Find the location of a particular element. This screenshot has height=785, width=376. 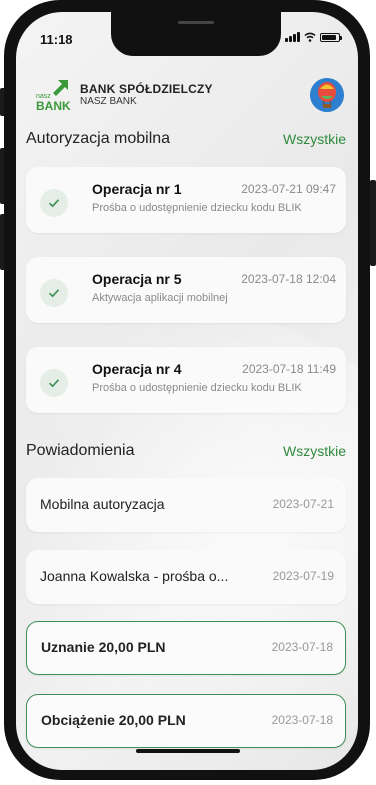

battery-icon is located at coordinates (331, 37).